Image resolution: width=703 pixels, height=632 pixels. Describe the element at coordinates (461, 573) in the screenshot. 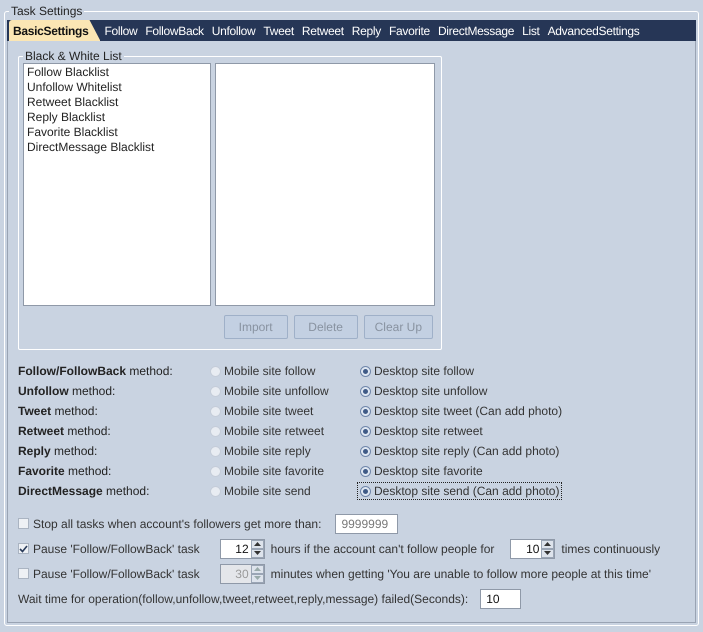

I see `setting-label: minutes when getting 'You are unable to follow more people at this time'` at that location.